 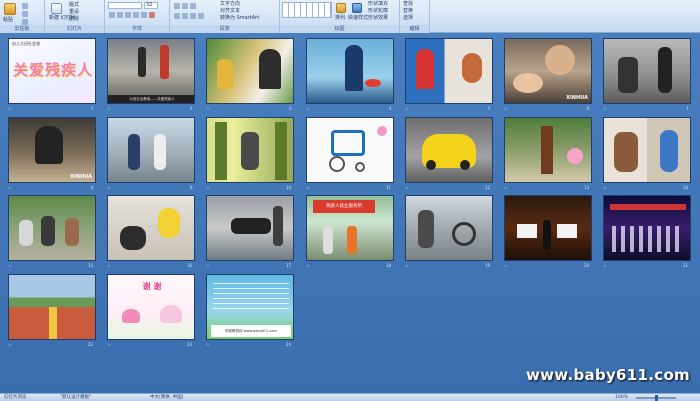 What do you see at coordinates (307, 10) in the screenshot?
I see `shapes-gallery` at bounding box center [307, 10].